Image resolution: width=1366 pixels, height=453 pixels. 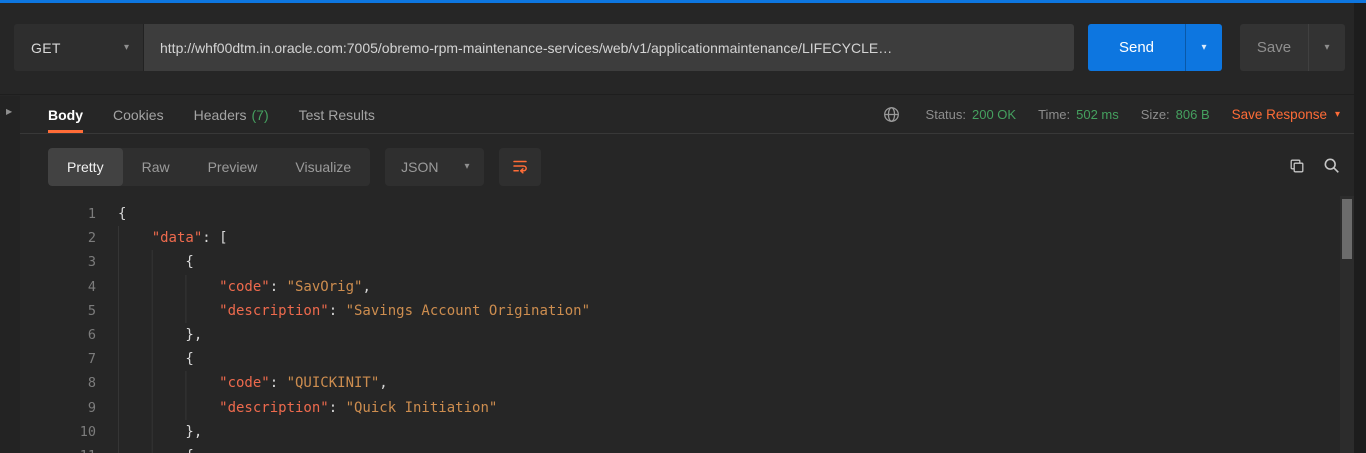 I want to click on code-scrollbar, so click(x=1347, y=324).